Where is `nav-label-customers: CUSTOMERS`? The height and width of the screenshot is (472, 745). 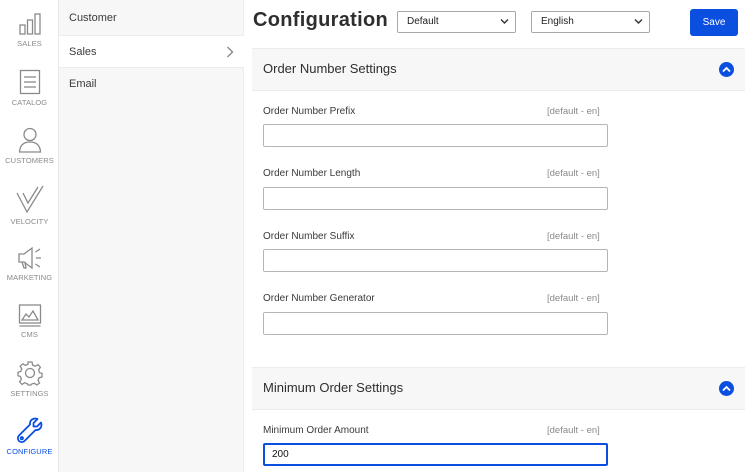 nav-label-customers: CUSTOMERS is located at coordinates (29, 160).